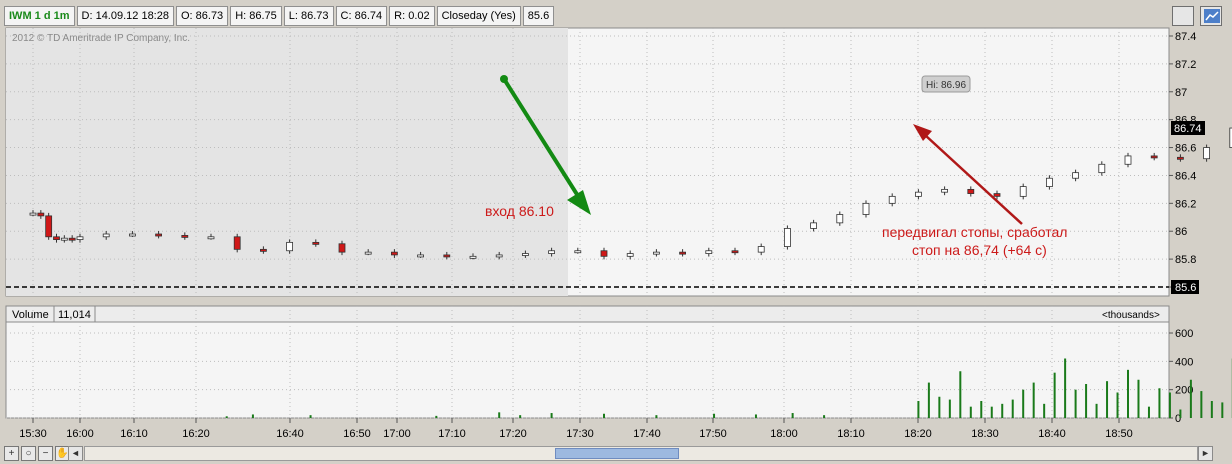  What do you see at coordinates (519, 211) in the screenshot?
I see `entry-annotation: вход 86.10` at bounding box center [519, 211].